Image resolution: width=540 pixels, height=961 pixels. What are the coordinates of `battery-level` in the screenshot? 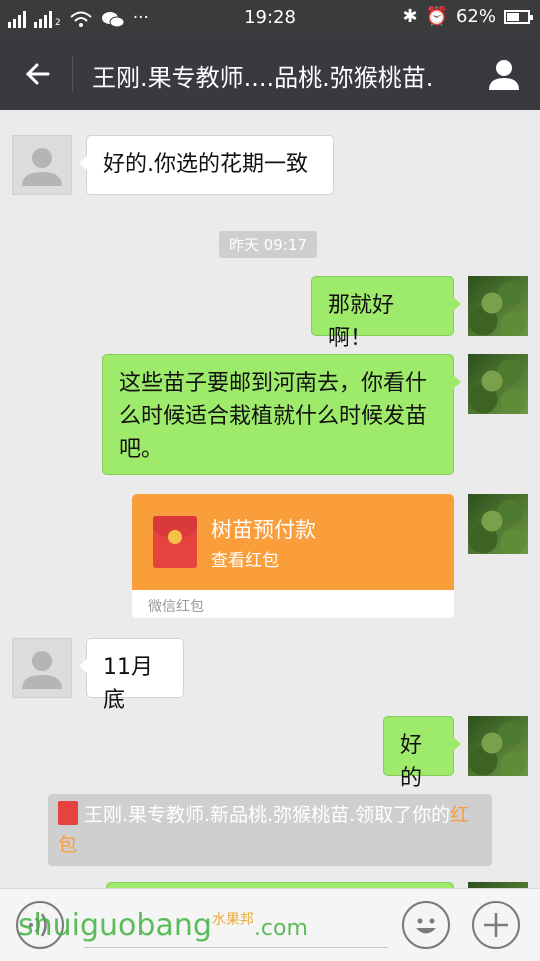 It's located at (513, 16).